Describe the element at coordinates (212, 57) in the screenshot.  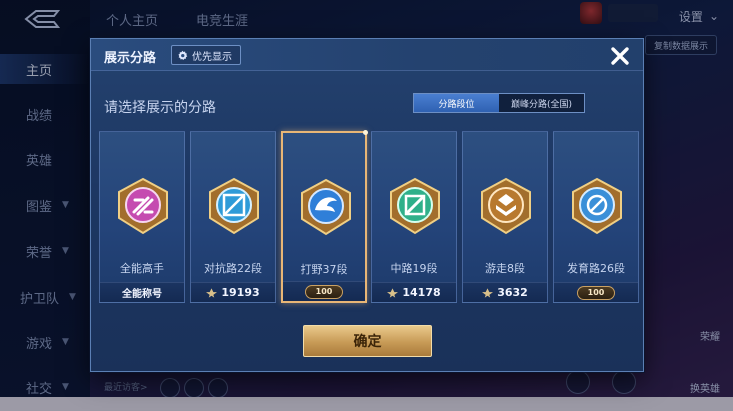
I see `priority-display-label: 优先显示` at that location.